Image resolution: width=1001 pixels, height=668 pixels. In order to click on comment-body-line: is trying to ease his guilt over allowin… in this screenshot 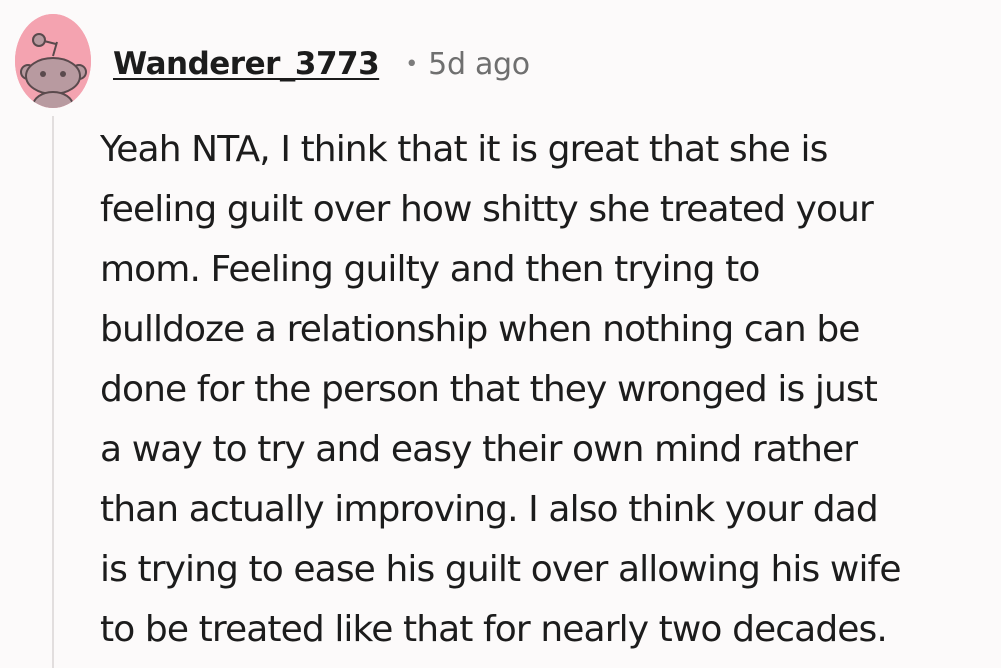, I will do `click(500, 569)`.